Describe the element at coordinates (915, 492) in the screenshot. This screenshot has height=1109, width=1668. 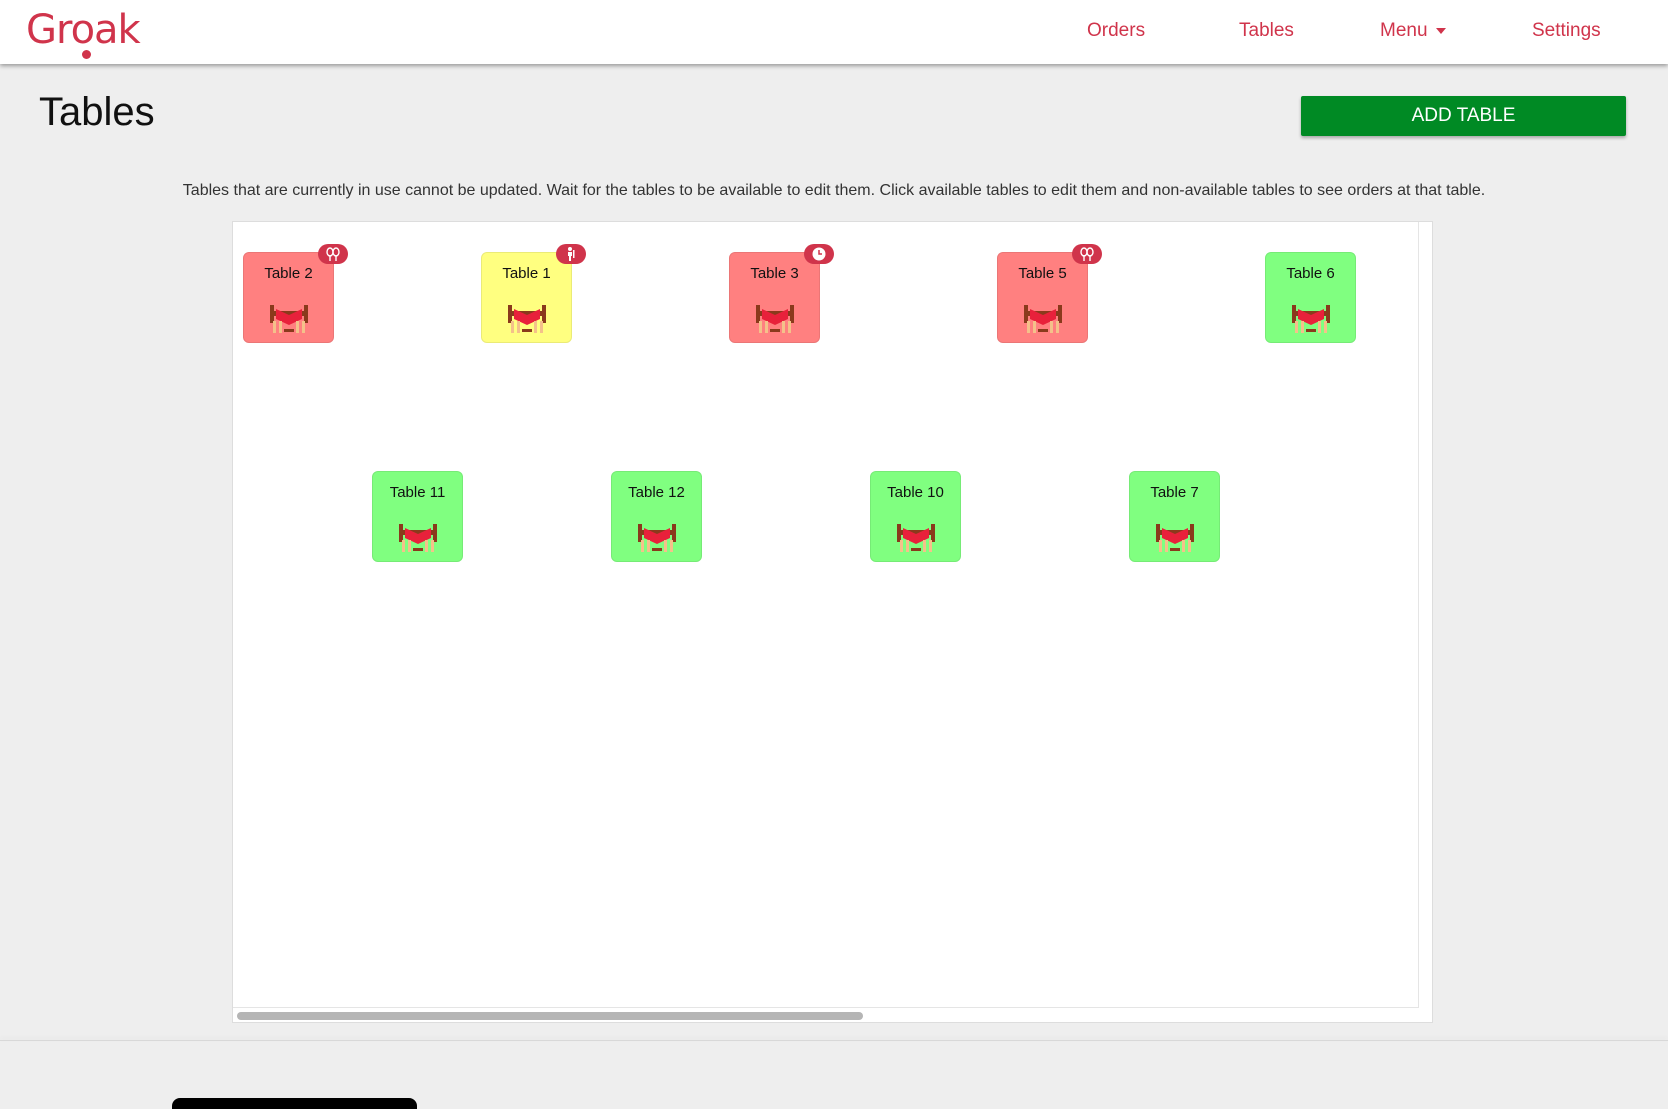
I see `table-label: Table 10` at that location.